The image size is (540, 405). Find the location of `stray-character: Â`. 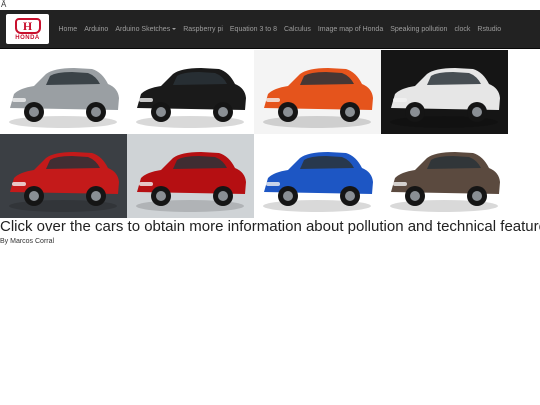

stray-character: Â is located at coordinates (4, 4).